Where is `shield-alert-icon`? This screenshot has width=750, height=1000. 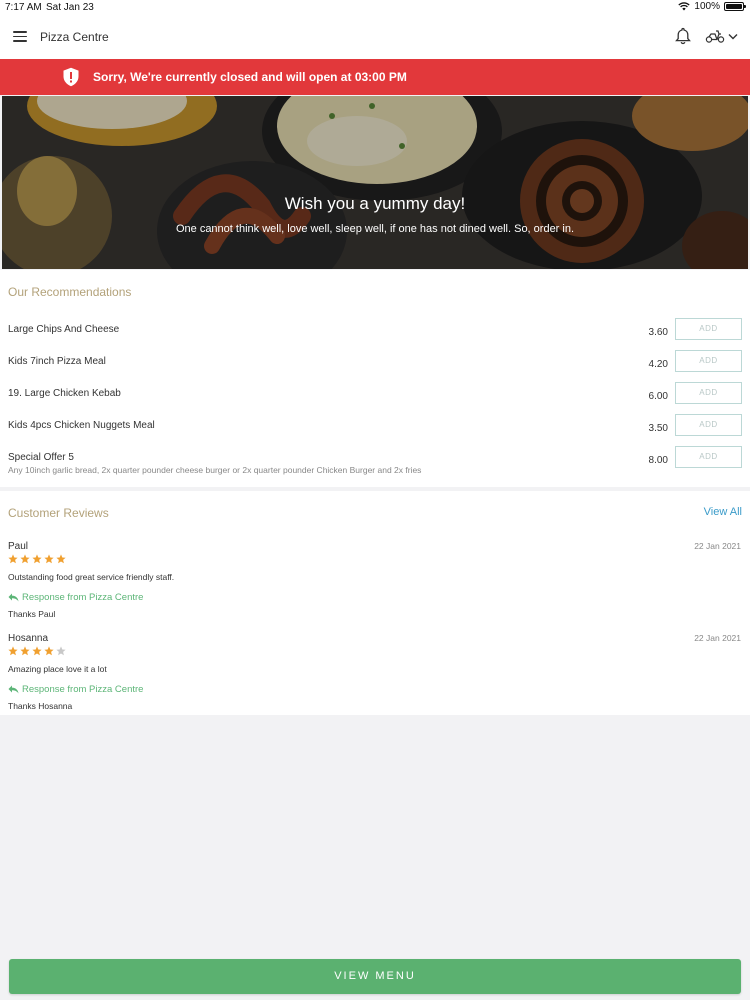 shield-alert-icon is located at coordinates (71, 77).